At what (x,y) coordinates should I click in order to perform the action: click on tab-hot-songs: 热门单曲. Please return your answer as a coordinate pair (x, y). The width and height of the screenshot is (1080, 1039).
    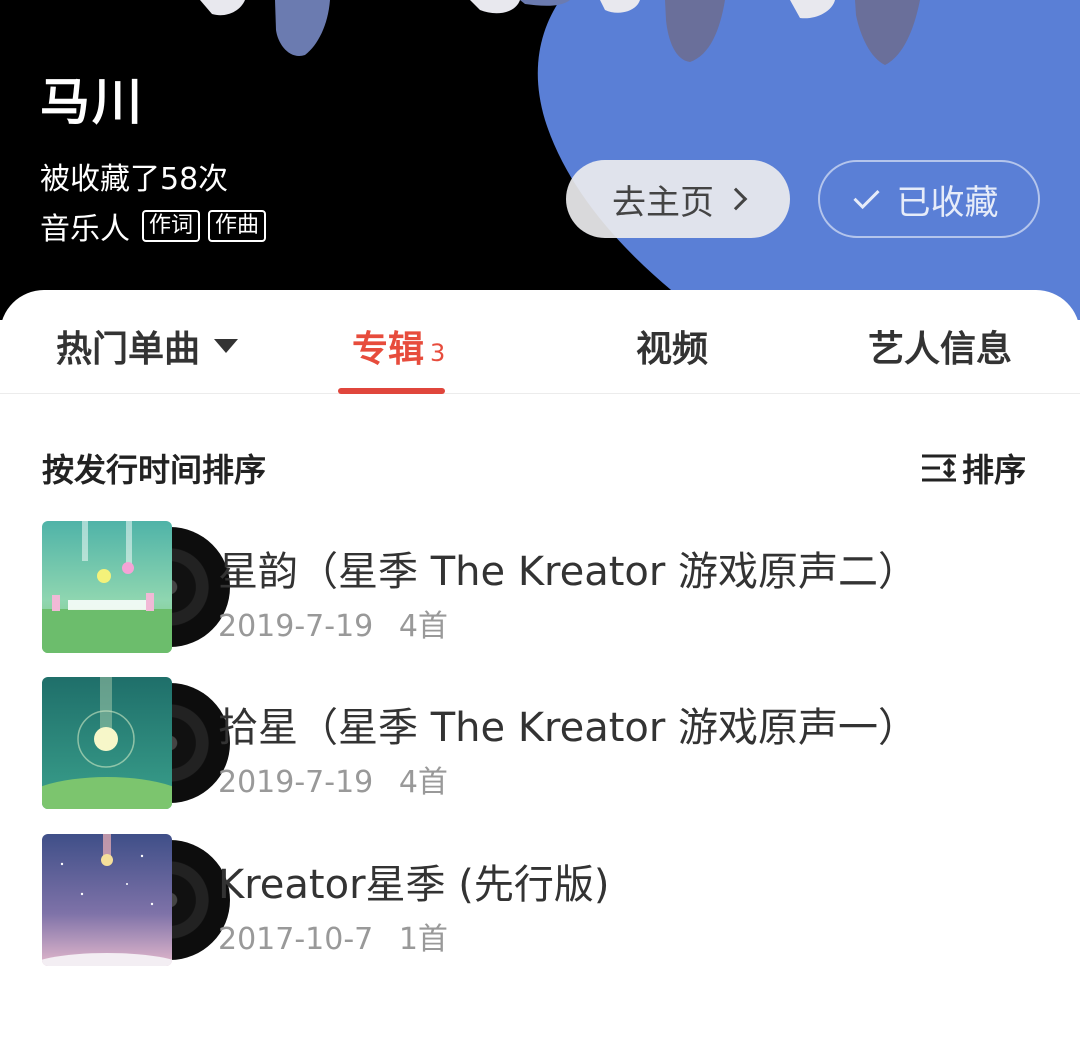
    Looking at the image, I should click on (147, 346).